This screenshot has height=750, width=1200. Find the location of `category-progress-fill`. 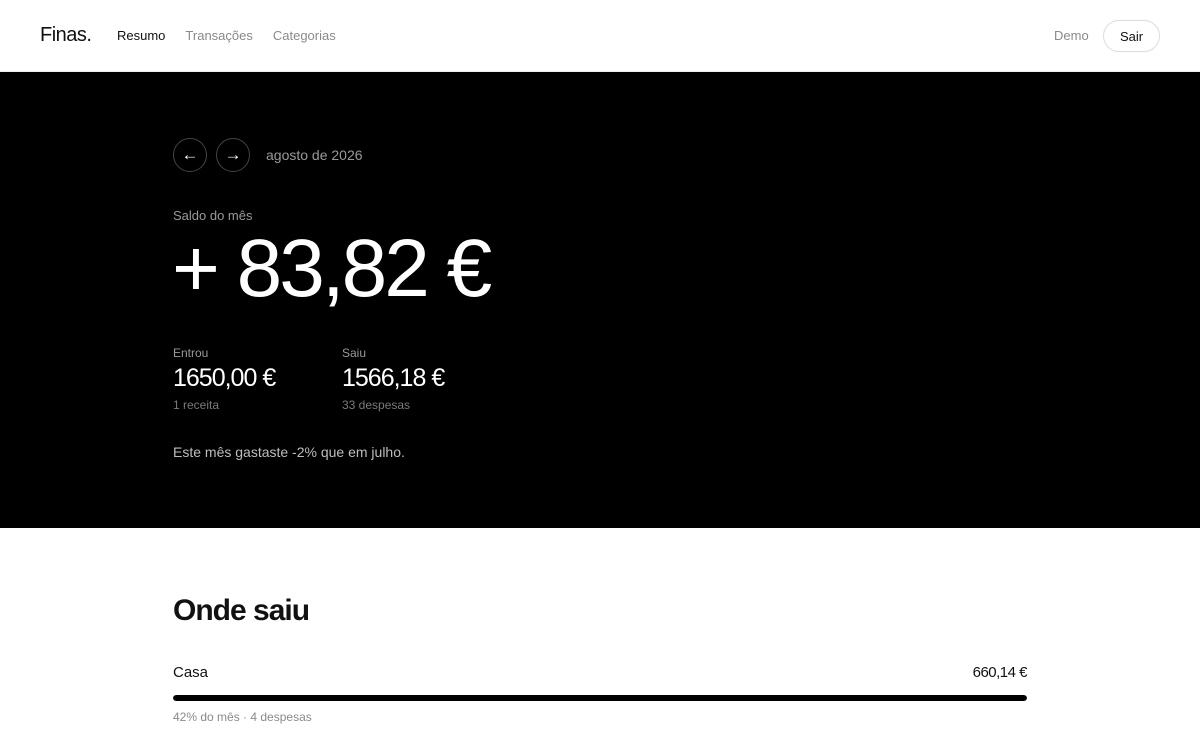

category-progress-fill is located at coordinates (600, 698).